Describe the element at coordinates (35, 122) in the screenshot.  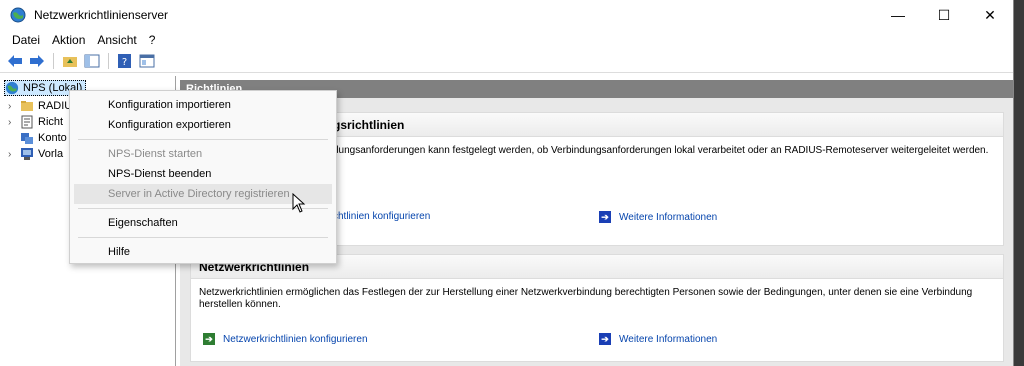
I see `tree-item-richtlinien: › Richt` at that location.